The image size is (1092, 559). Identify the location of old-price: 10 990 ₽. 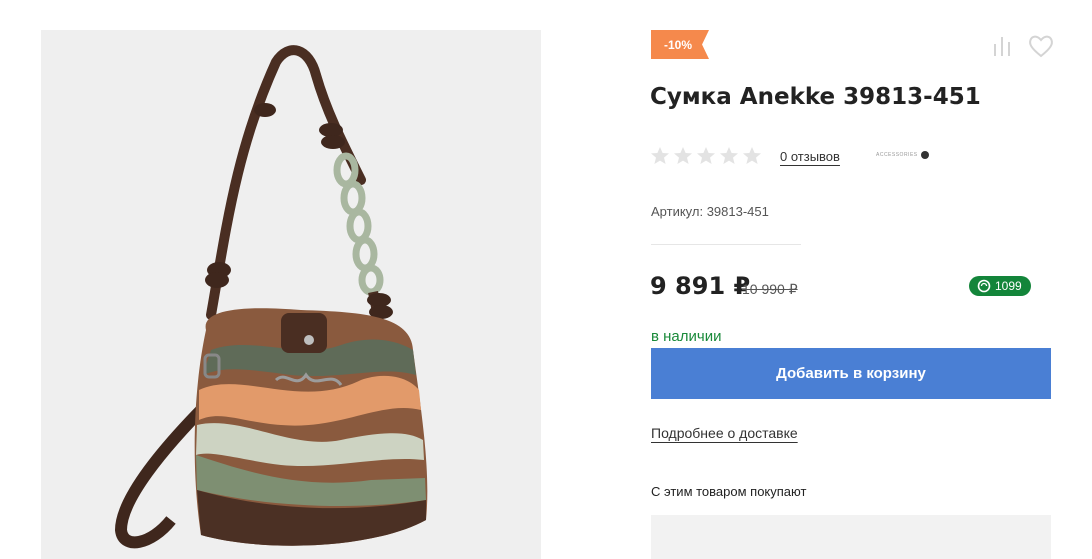
(770, 289).